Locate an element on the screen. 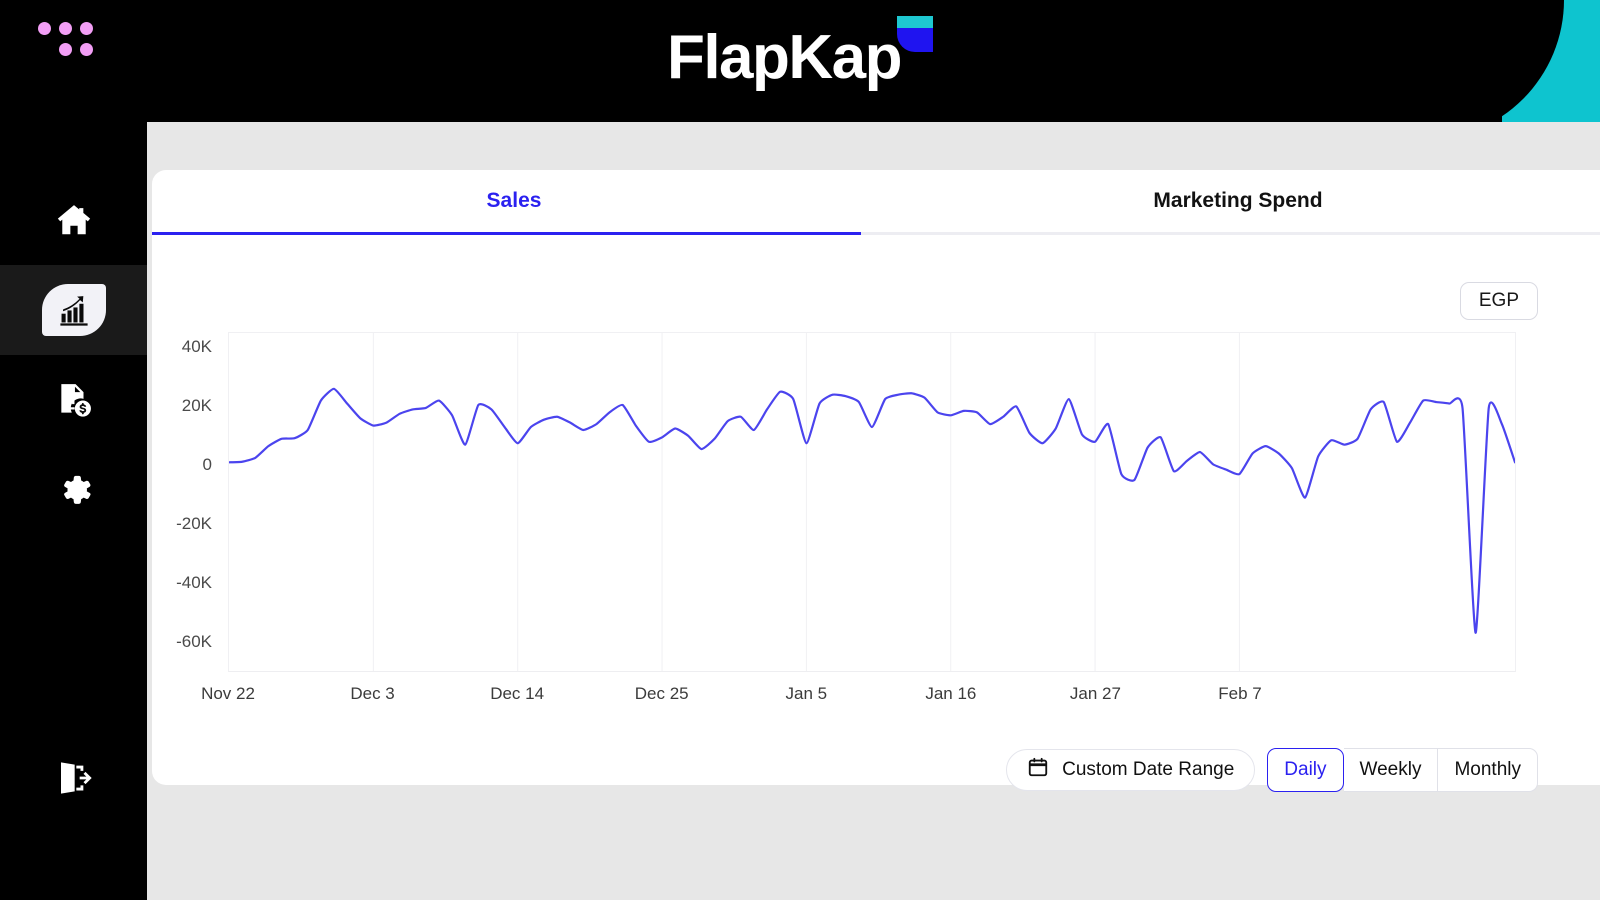  y-axis-tick: -60K is located at coordinates (194, 642).